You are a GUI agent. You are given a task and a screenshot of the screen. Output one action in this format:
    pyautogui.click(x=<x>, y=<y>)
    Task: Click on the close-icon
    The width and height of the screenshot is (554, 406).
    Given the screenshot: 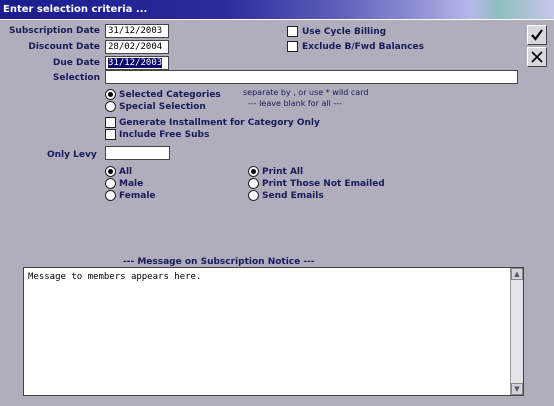 What is the action you would take?
    pyautogui.click(x=537, y=57)
    